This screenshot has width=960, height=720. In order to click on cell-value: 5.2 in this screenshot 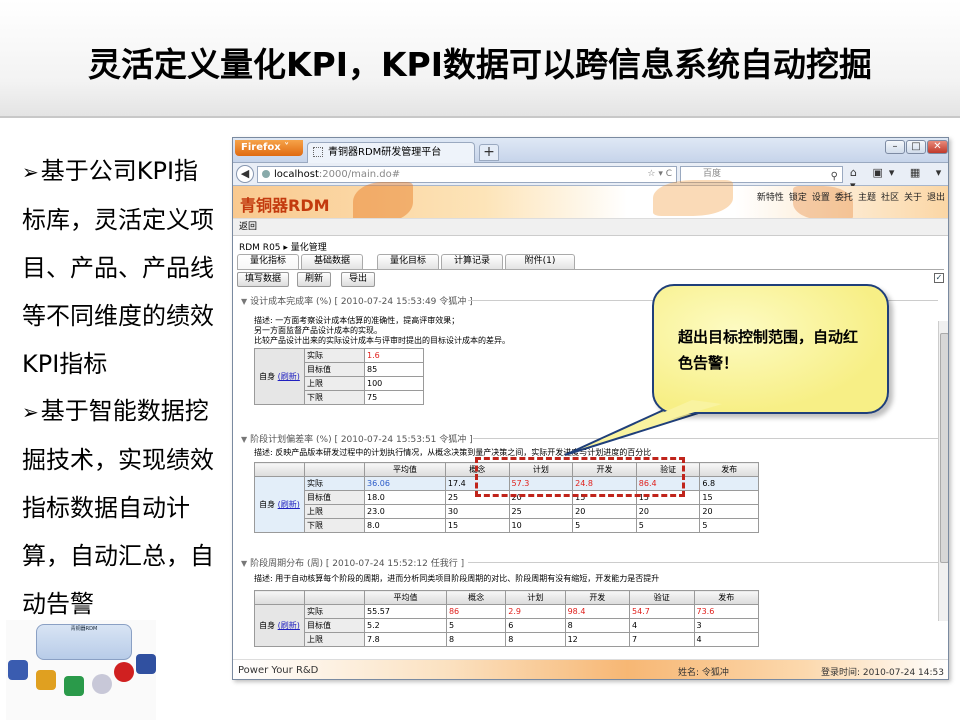, I will do `click(405, 625)`.